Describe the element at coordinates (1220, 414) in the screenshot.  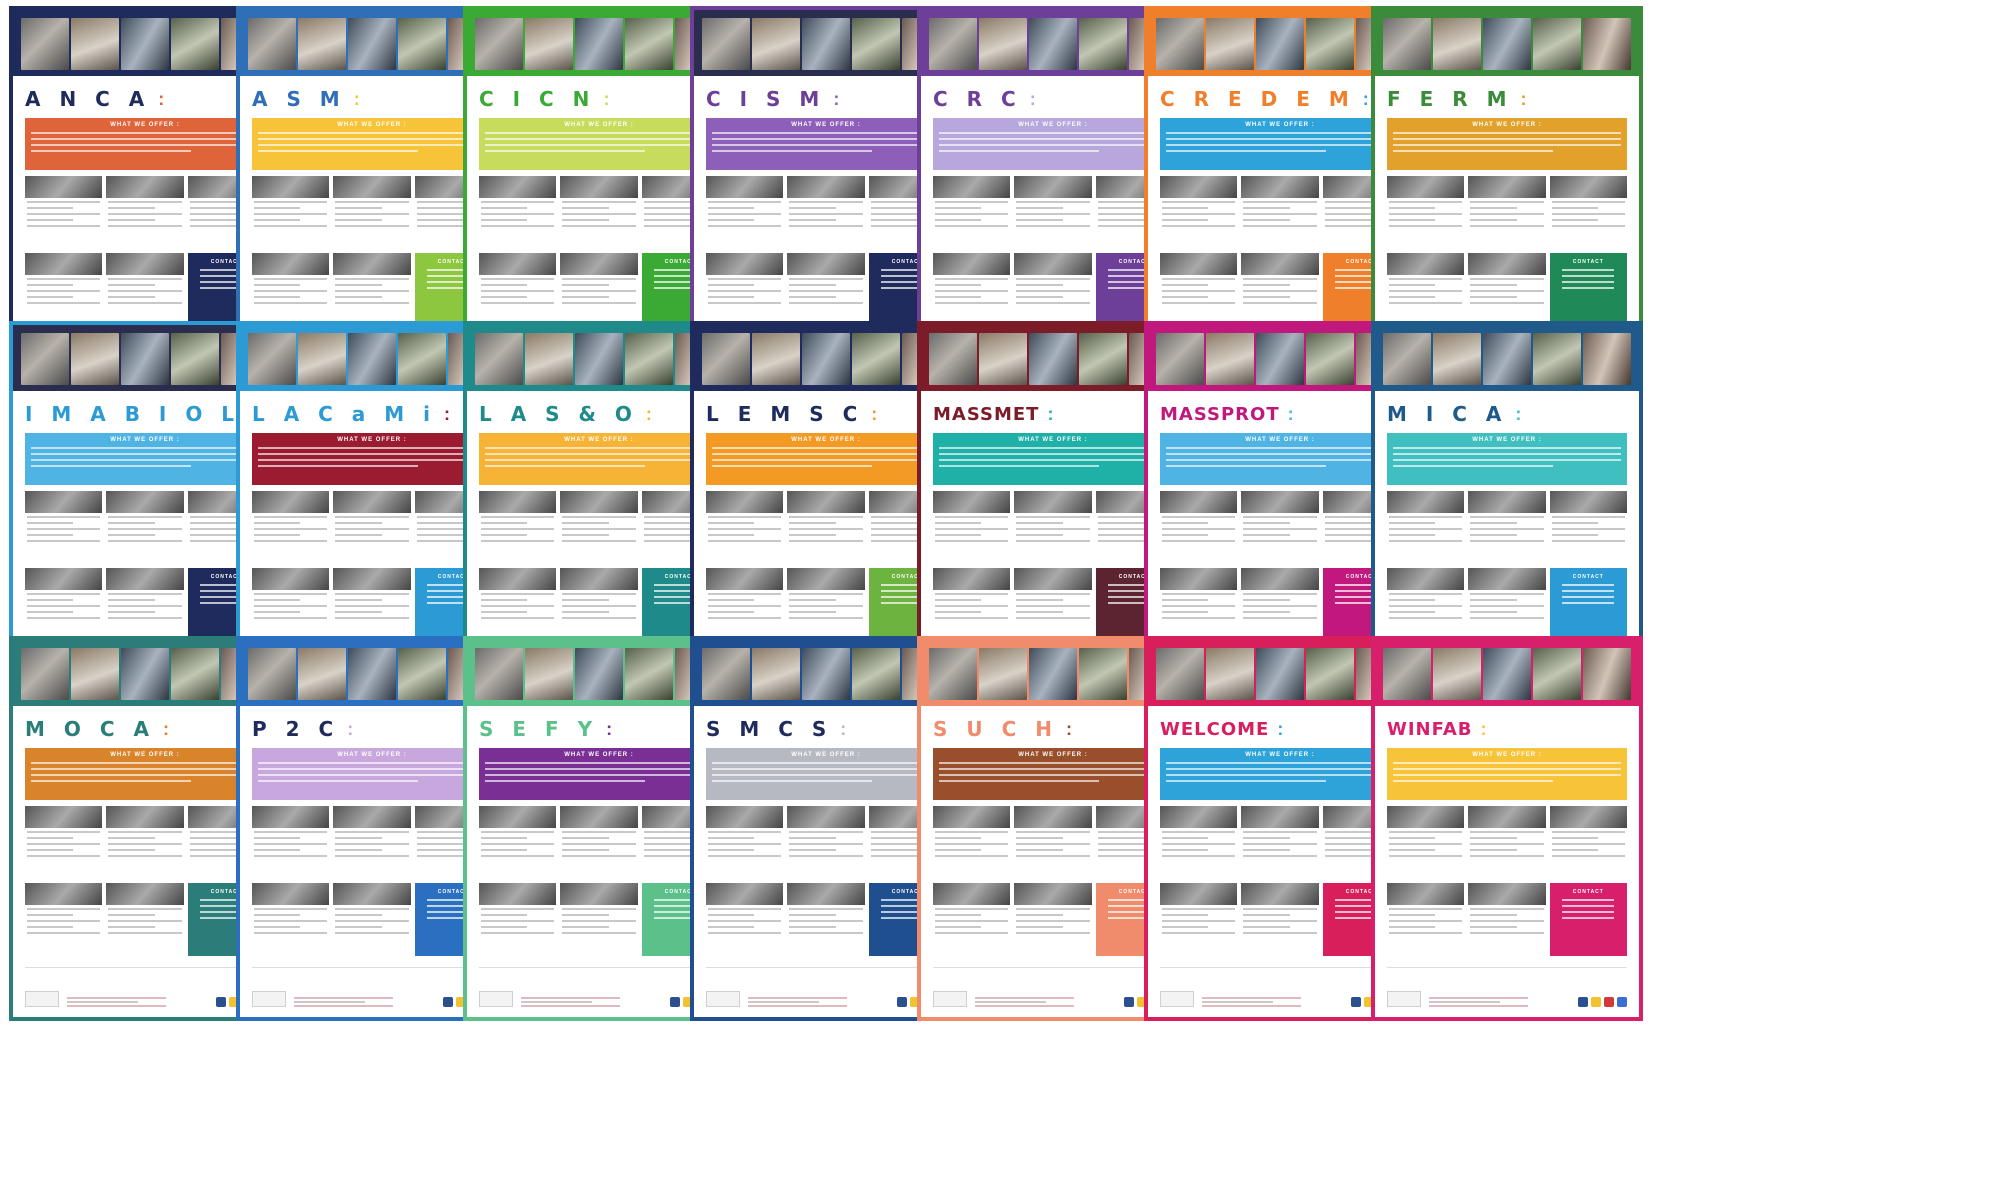
I see `poster-acronym: MASSPROT` at that location.